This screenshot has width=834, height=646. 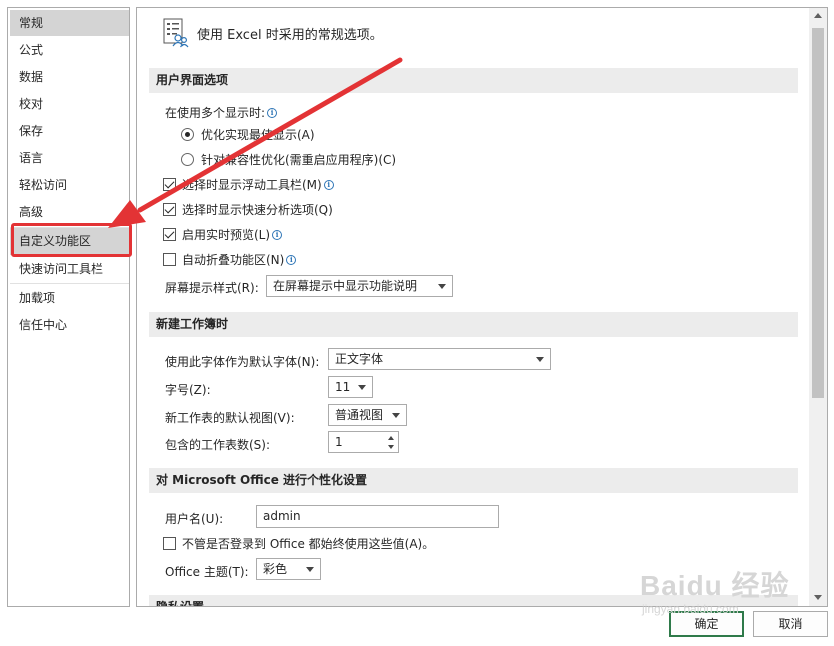 What do you see at coordinates (169, 184) in the screenshot?
I see `checkbox-mini-toolbar` at bounding box center [169, 184].